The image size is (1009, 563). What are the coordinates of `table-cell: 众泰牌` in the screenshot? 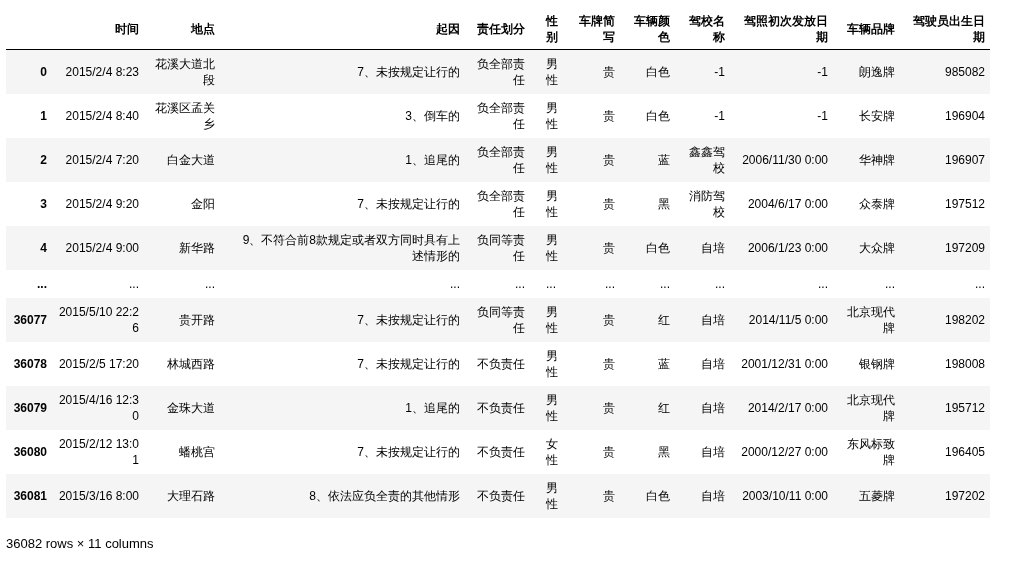 It's located at (866, 204).